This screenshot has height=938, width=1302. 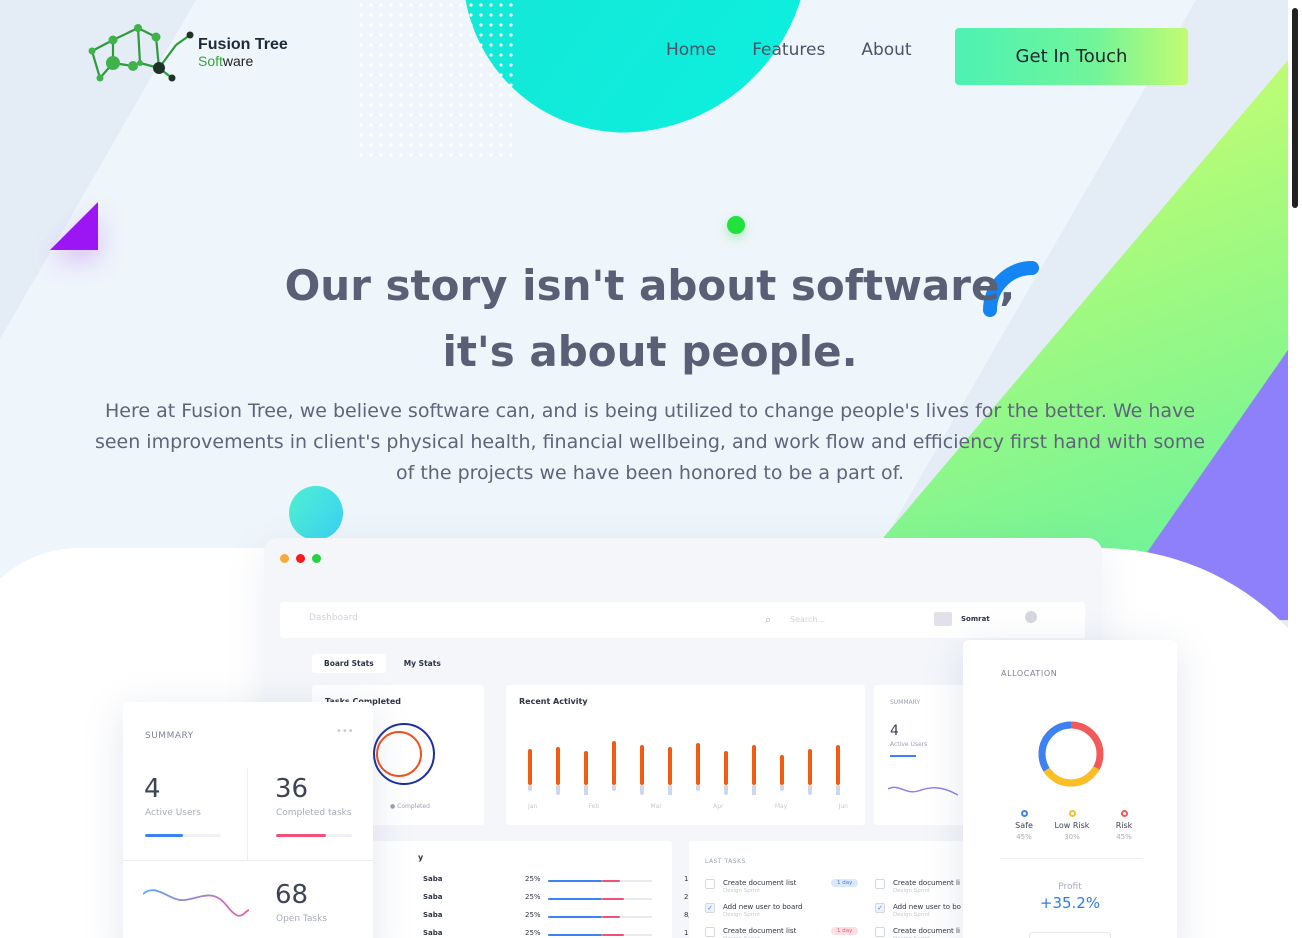 I want to click on main-nav: Home Features About, so click(x=789, y=50).